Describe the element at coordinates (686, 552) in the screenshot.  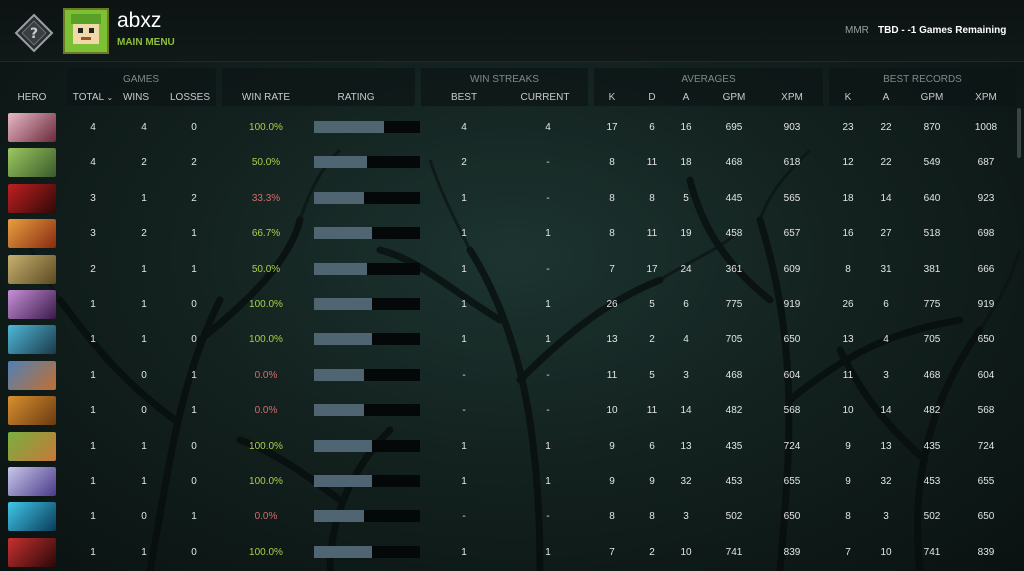
I see `avg-assists-cell: 10` at that location.